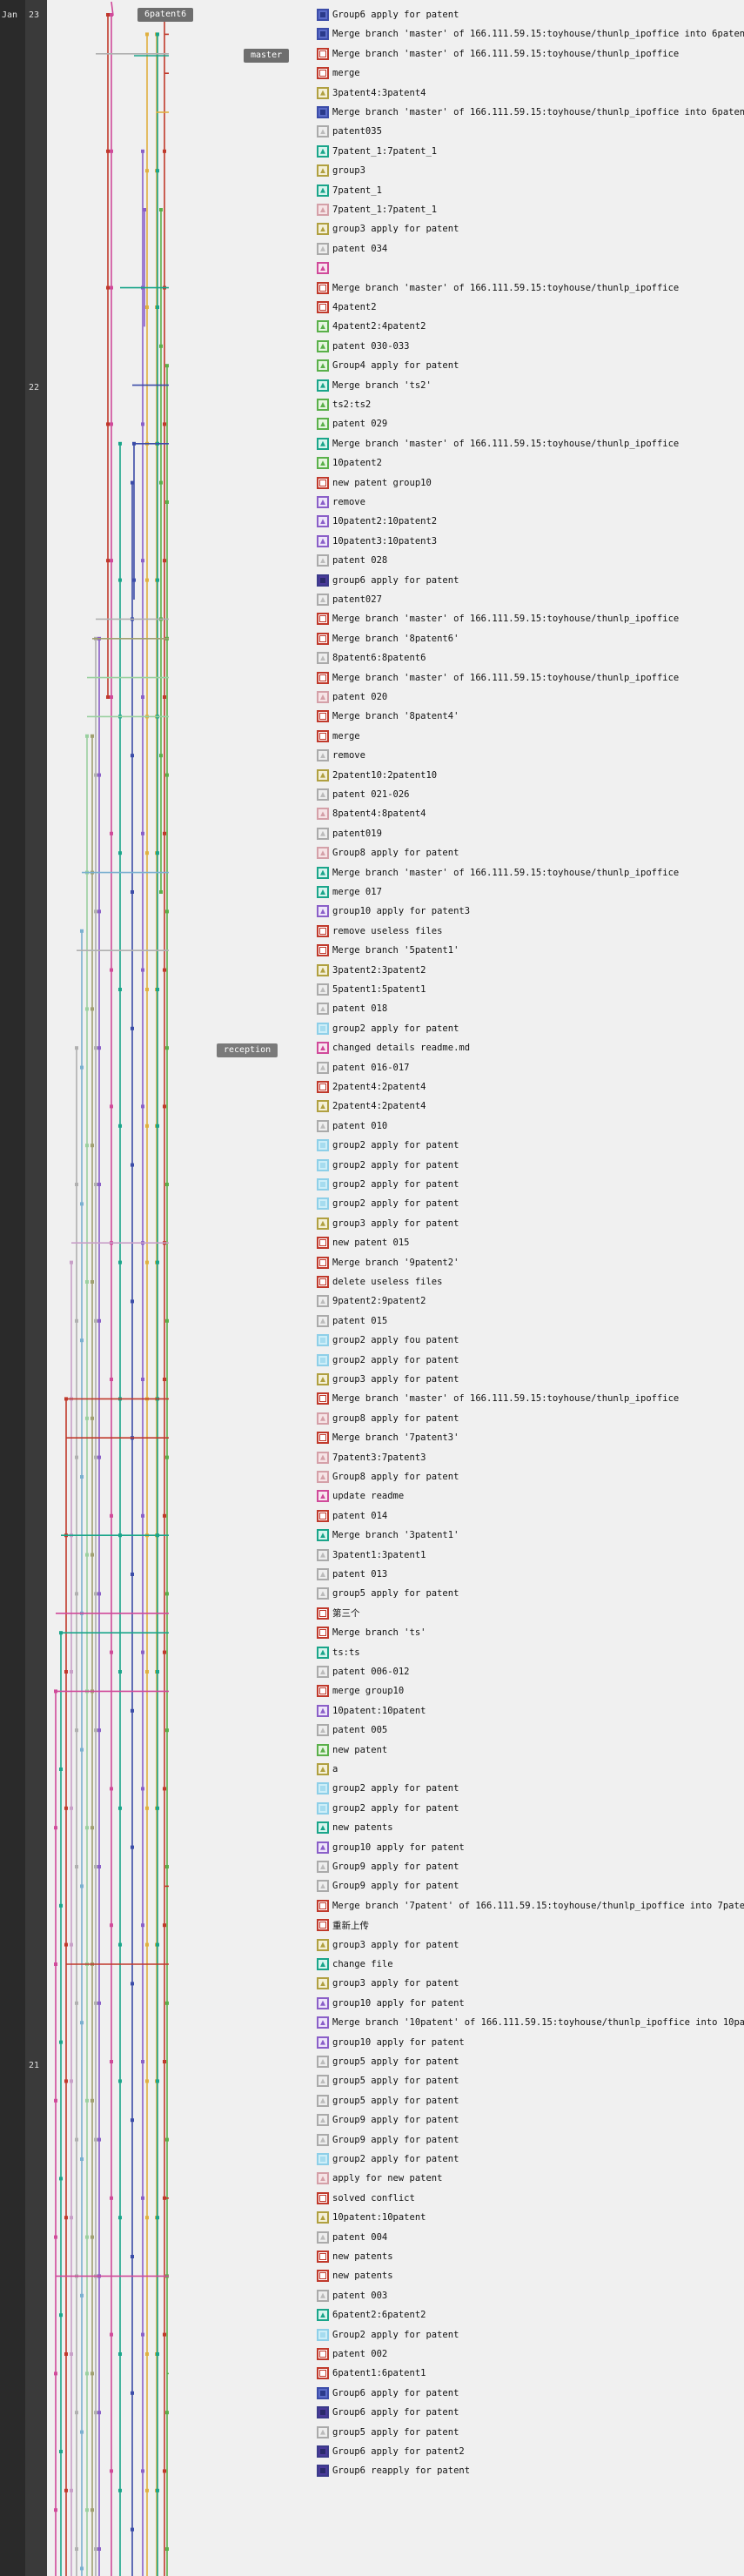 This screenshot has width=744, height=2576. Describe the element at coordinates (530, 1281) in the screenshot. I see `commit-row: delete useless files` at that location.